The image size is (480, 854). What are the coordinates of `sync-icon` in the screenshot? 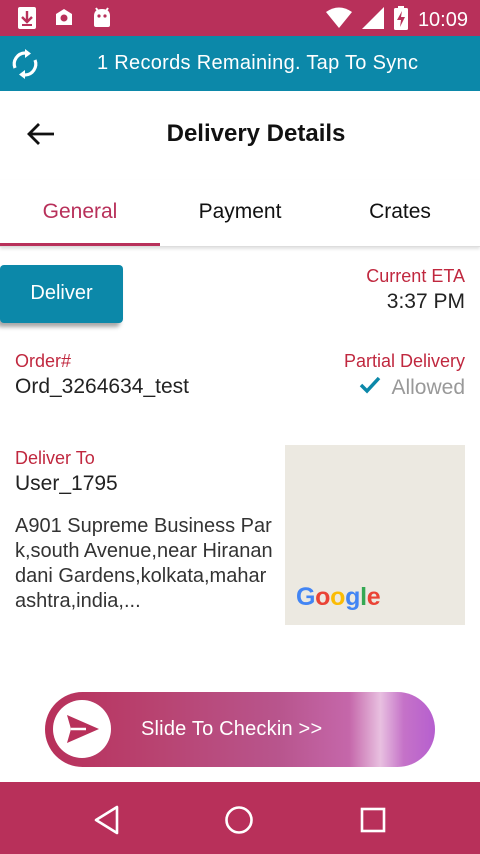 It's located at (25, 64).